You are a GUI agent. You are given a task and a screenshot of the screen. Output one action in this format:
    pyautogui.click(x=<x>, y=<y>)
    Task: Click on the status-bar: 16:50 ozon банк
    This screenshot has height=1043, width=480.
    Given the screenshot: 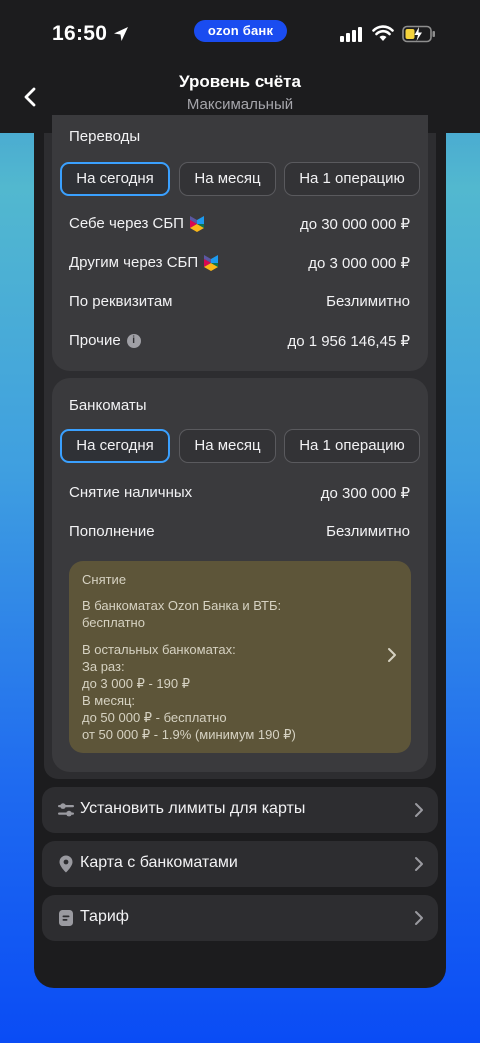 What is the action you would take?
    pyautogui.click(x=240, y=35)
    